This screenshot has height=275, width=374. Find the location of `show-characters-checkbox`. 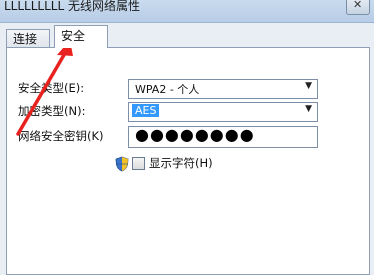

show-characters-checkbox is located at coordinates (138, 163).